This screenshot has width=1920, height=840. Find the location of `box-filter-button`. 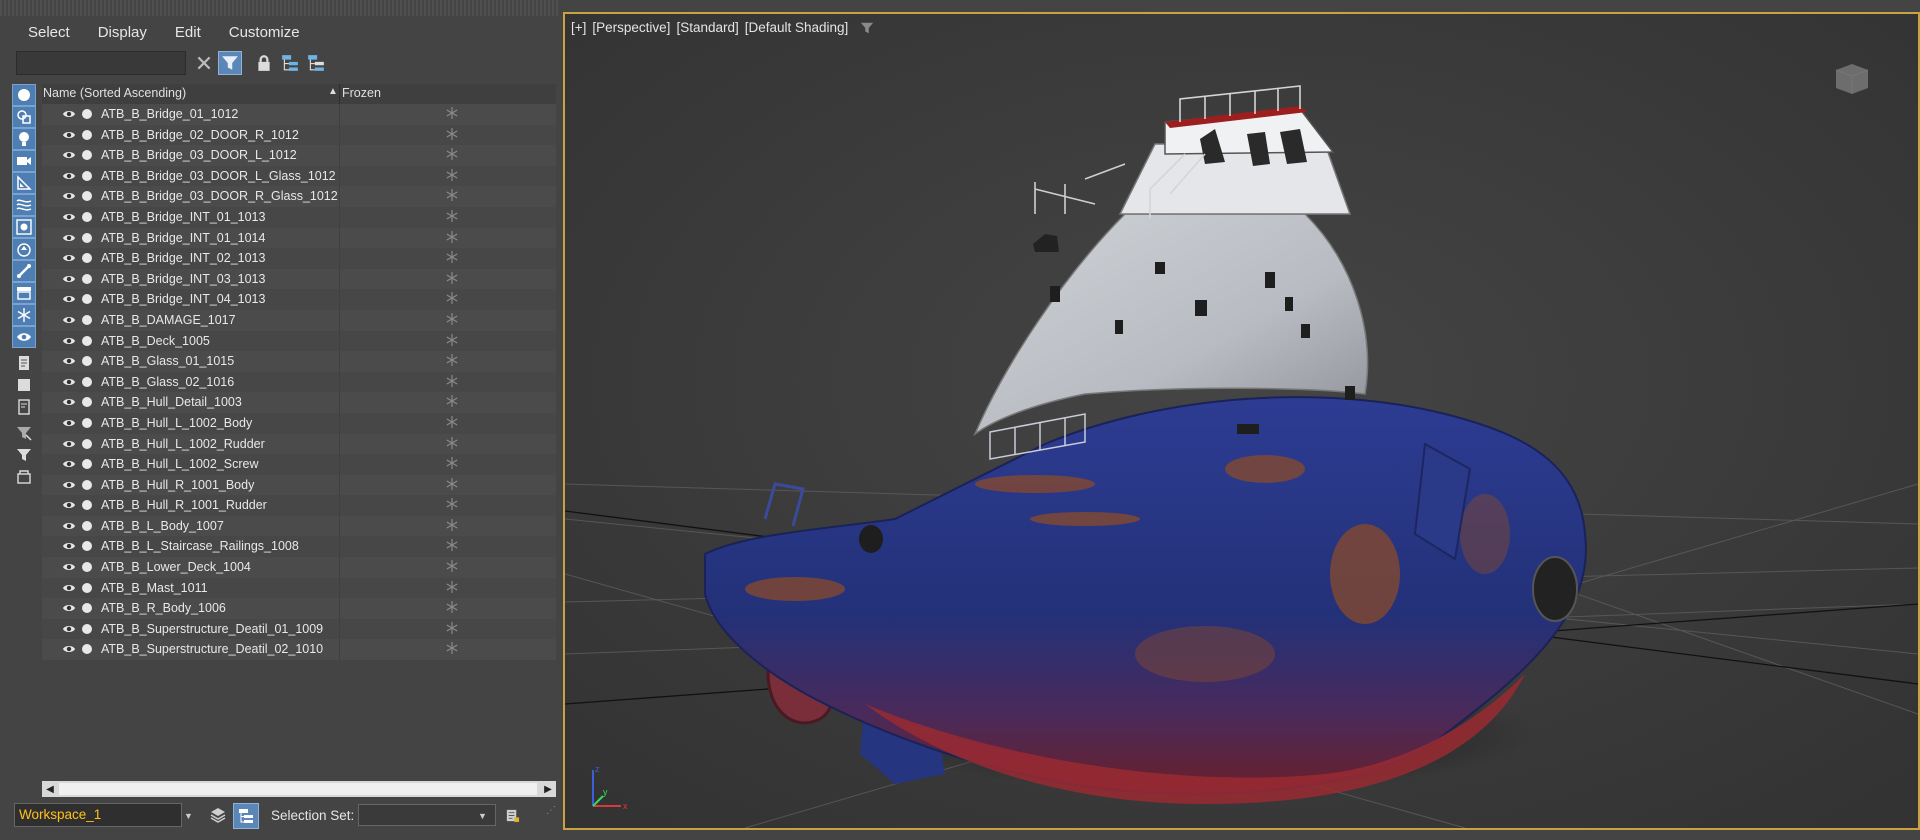

box-filter-button is located at coordinates (24, 477).